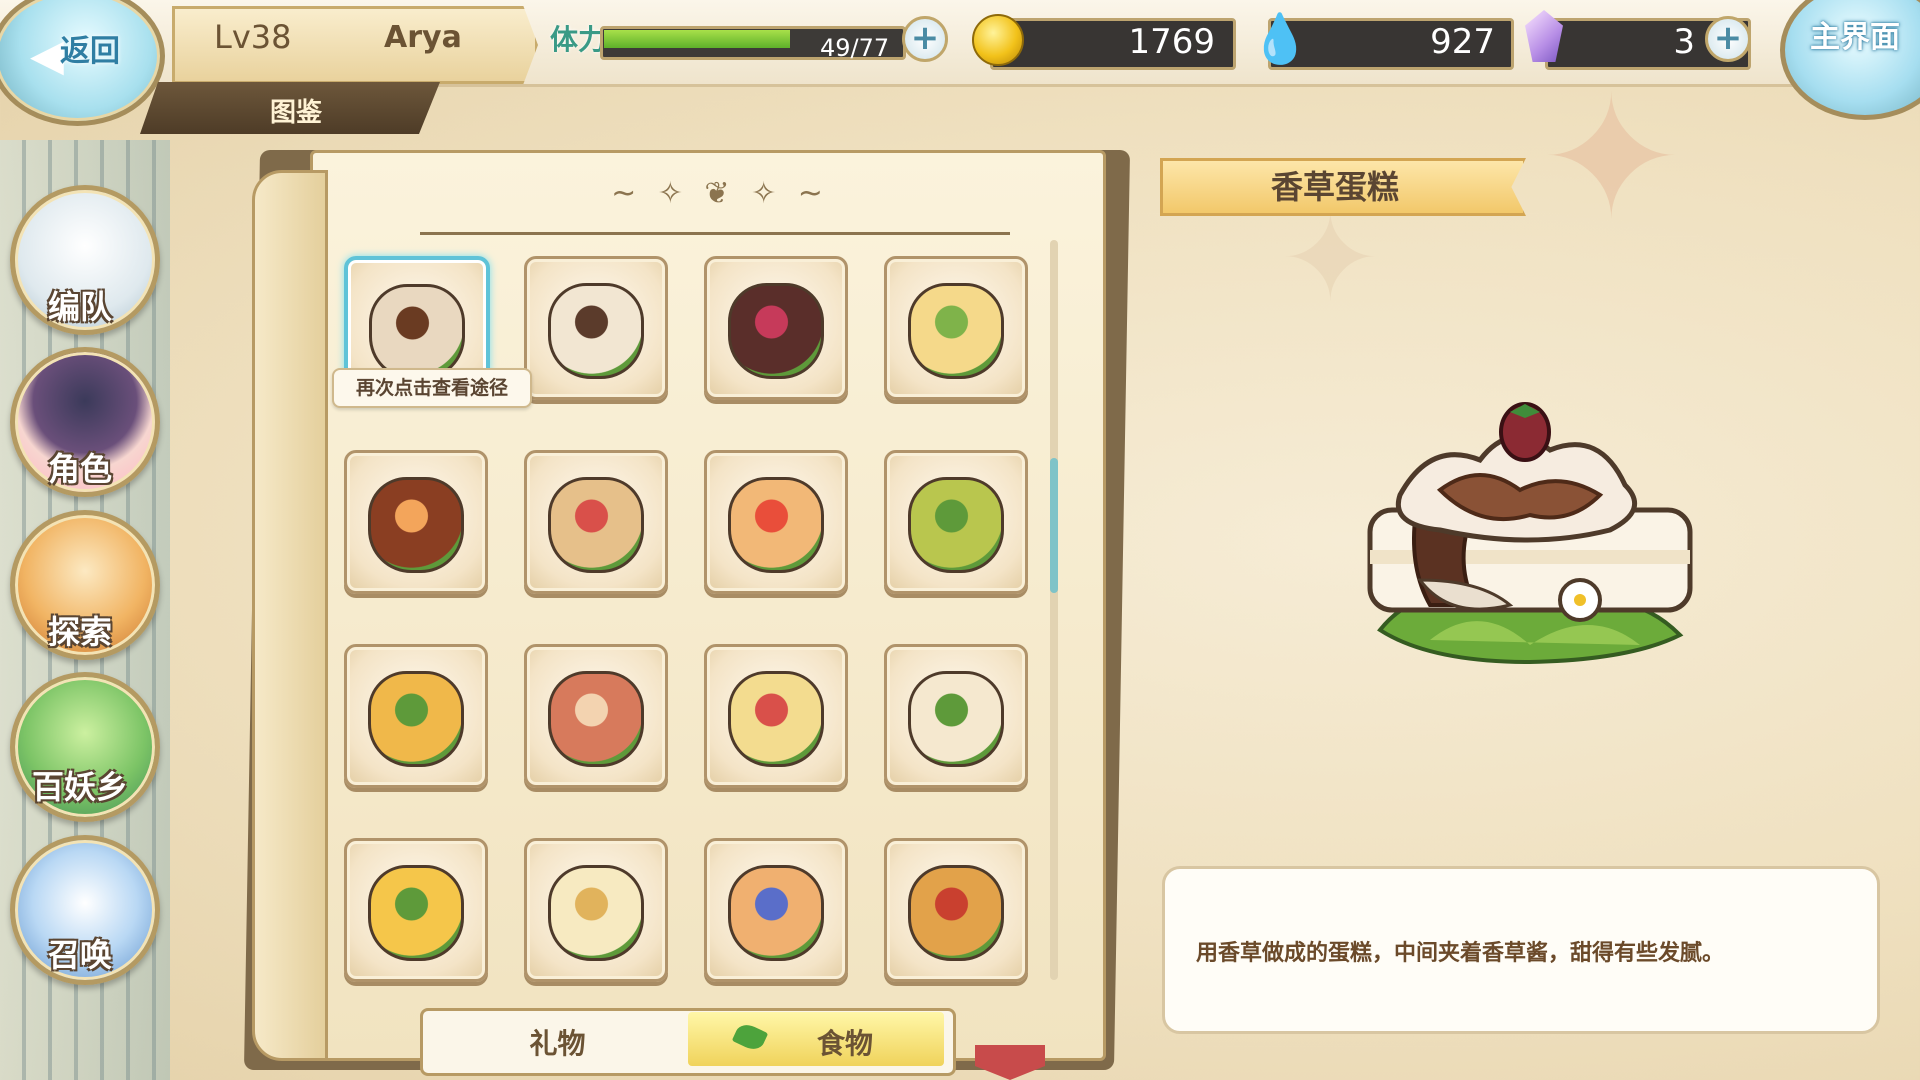 The width and height of the screenshot is (1920, 1080). Describe the element at coordinates (776, 913) in the screenshot. I see `fruit-pie-icon` at that location.